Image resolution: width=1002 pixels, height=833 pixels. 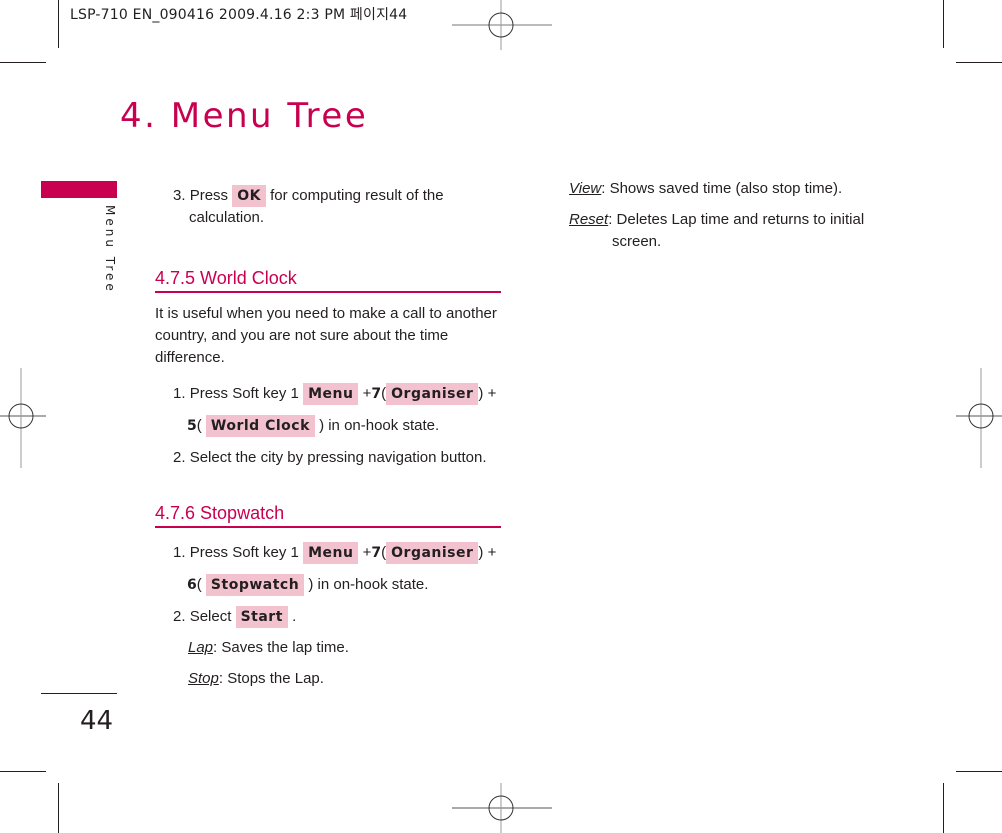 I want to click on chapter-title: 4. Menu Tree, so click(x=244, y=116).